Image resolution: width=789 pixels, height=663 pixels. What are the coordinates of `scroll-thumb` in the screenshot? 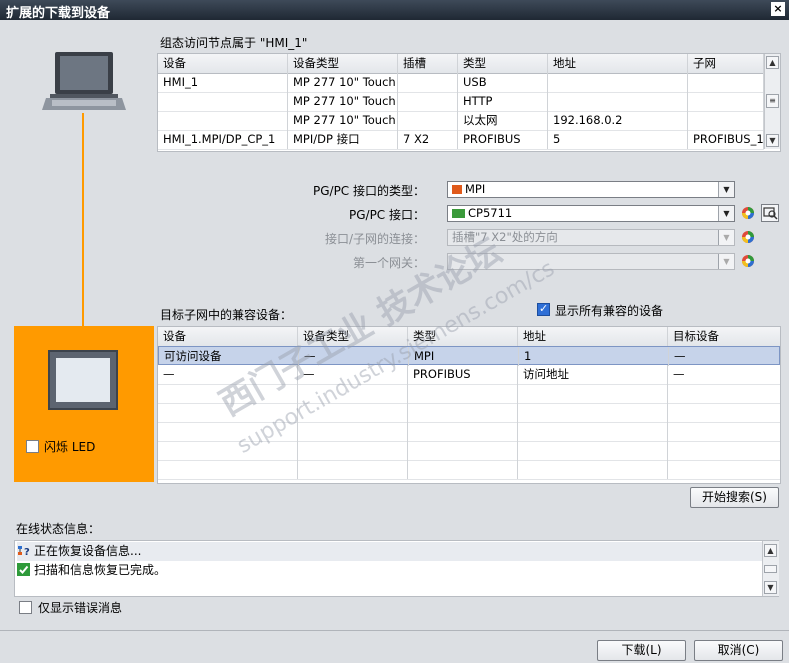 It's located at (770, 569).